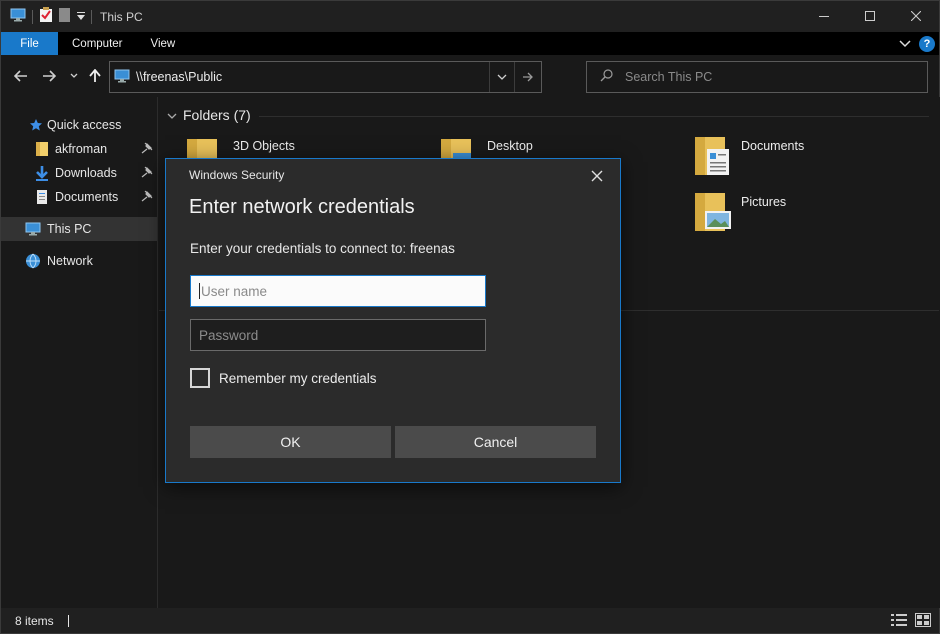 This screenshot has height=634, width=940. What do you see at coordinates (927, 43) in the screenshot?
I see `help-icon: ?` at bounding box center [927, 43].